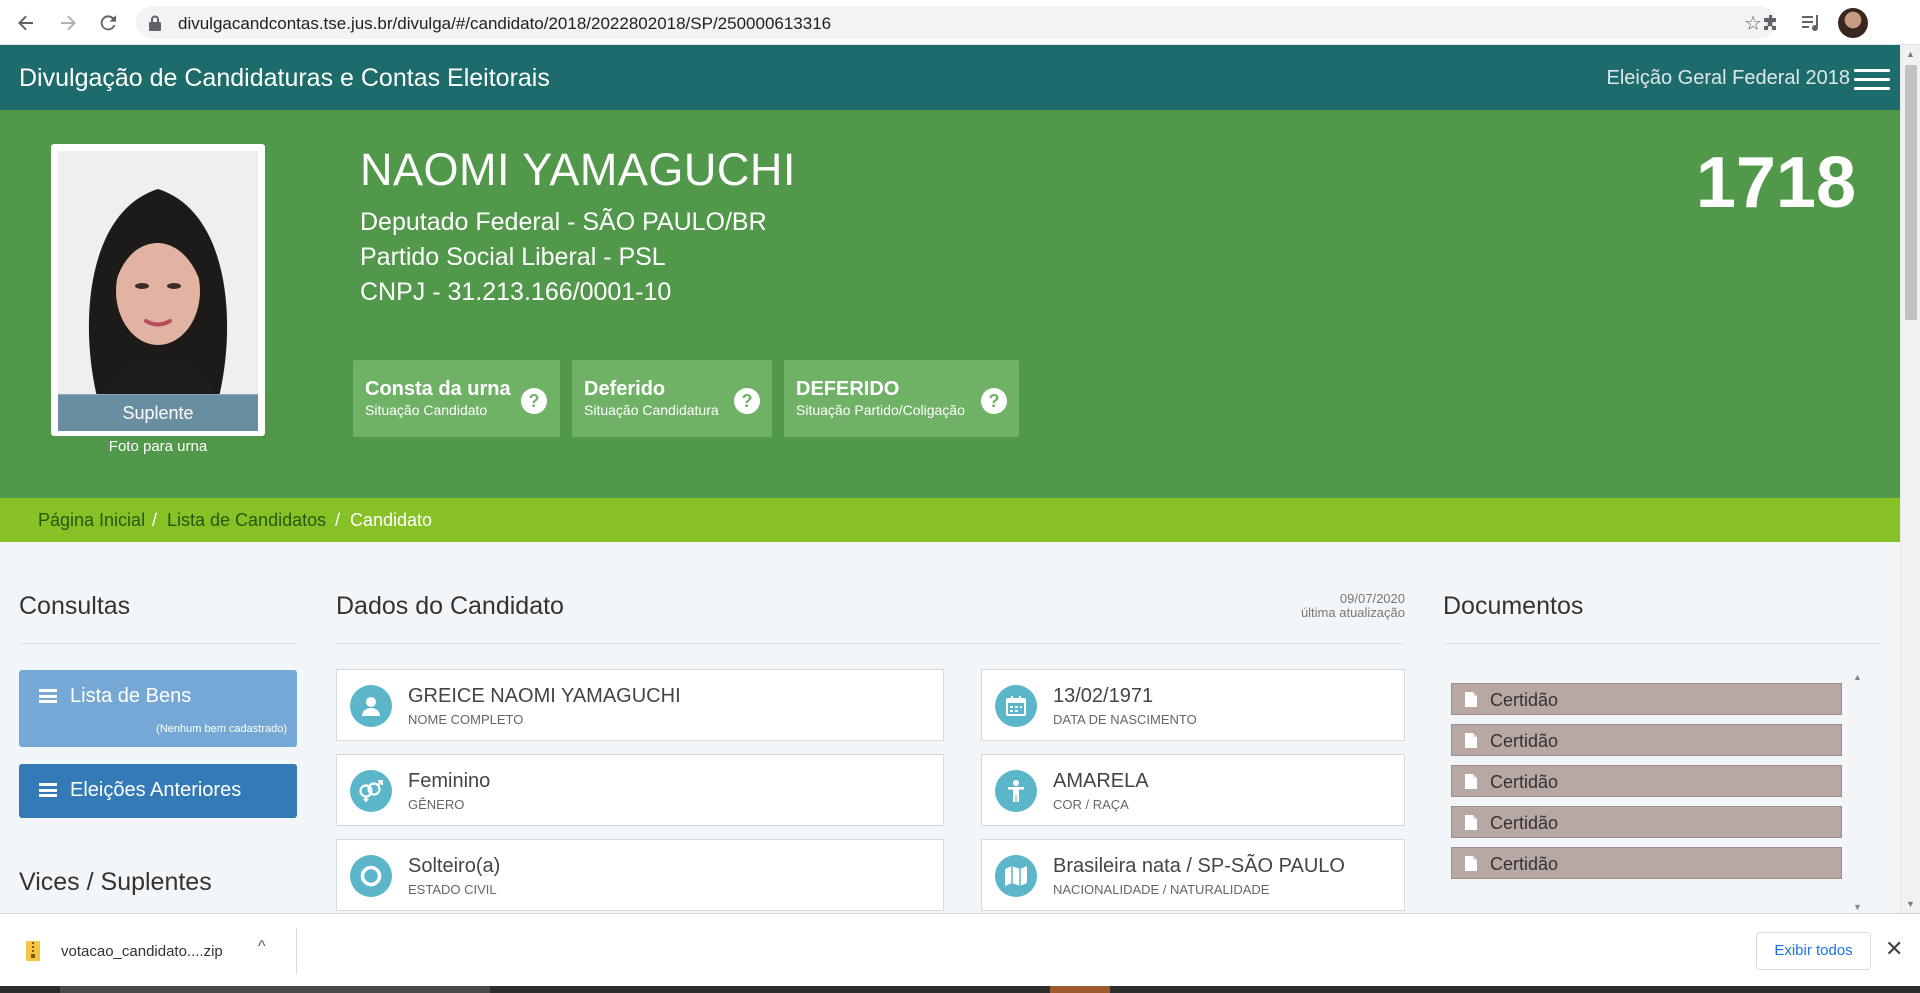 The image size is (1920, 993). Describe the element at coordinates (68, 23) in the screenshot. I see `forward-arrow-icon` at that location.